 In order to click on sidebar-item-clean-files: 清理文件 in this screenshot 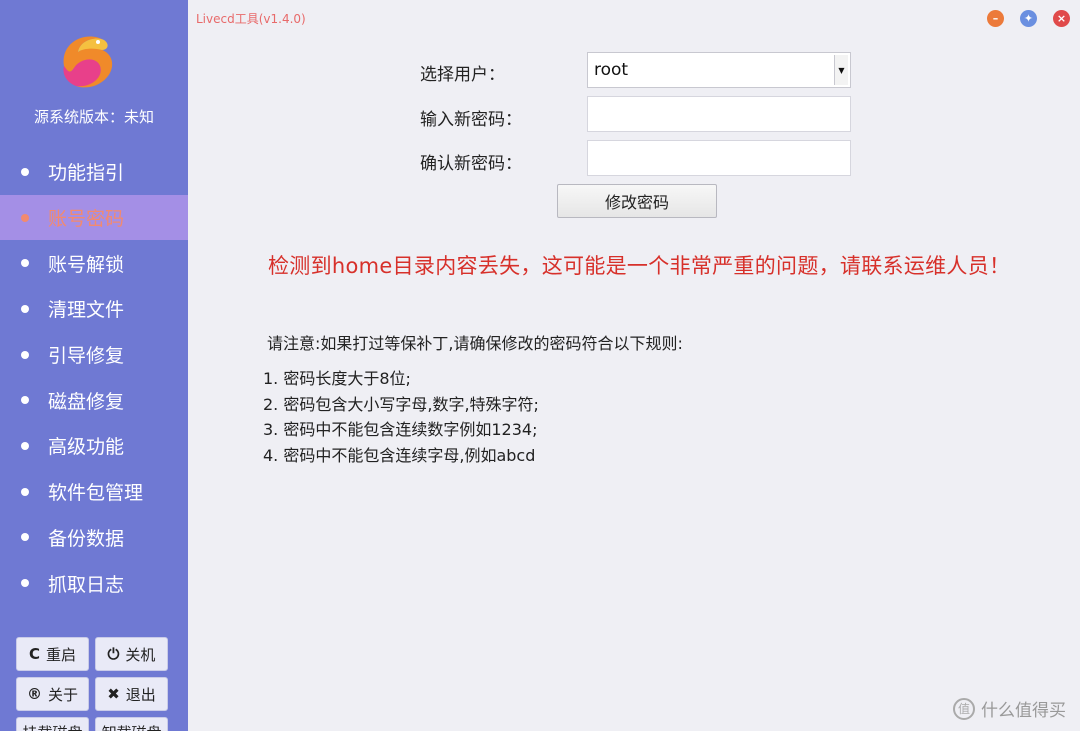, I will do `click(94, 309)`.